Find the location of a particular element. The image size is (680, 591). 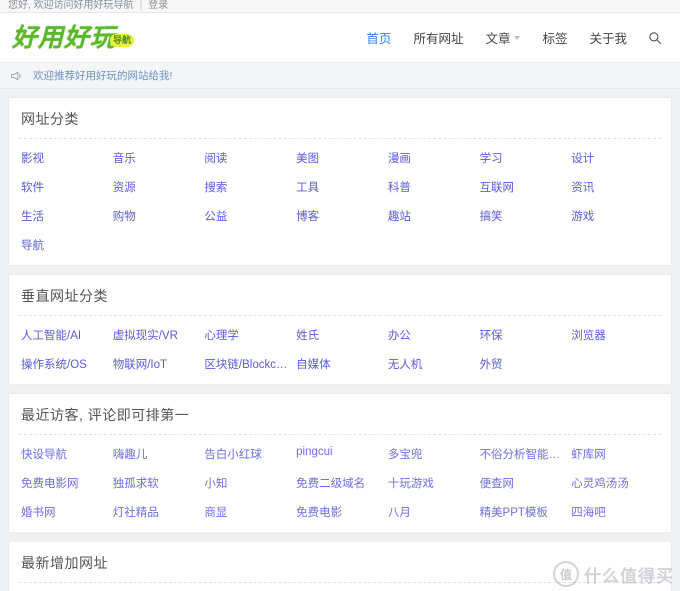

recent-visitor-link: 告白小红球 is located at coordinates (248, 453).